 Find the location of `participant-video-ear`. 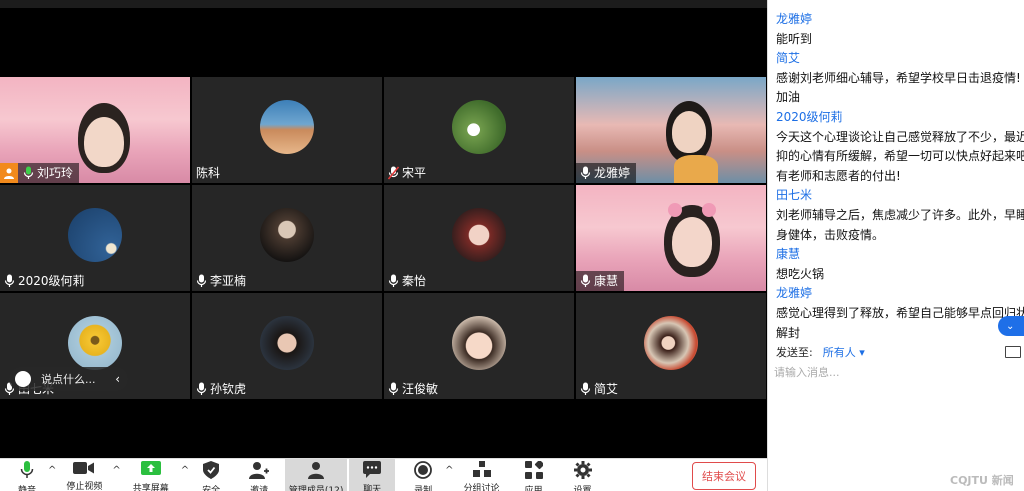

participant-video-ear is located at coordinates (709, 210).